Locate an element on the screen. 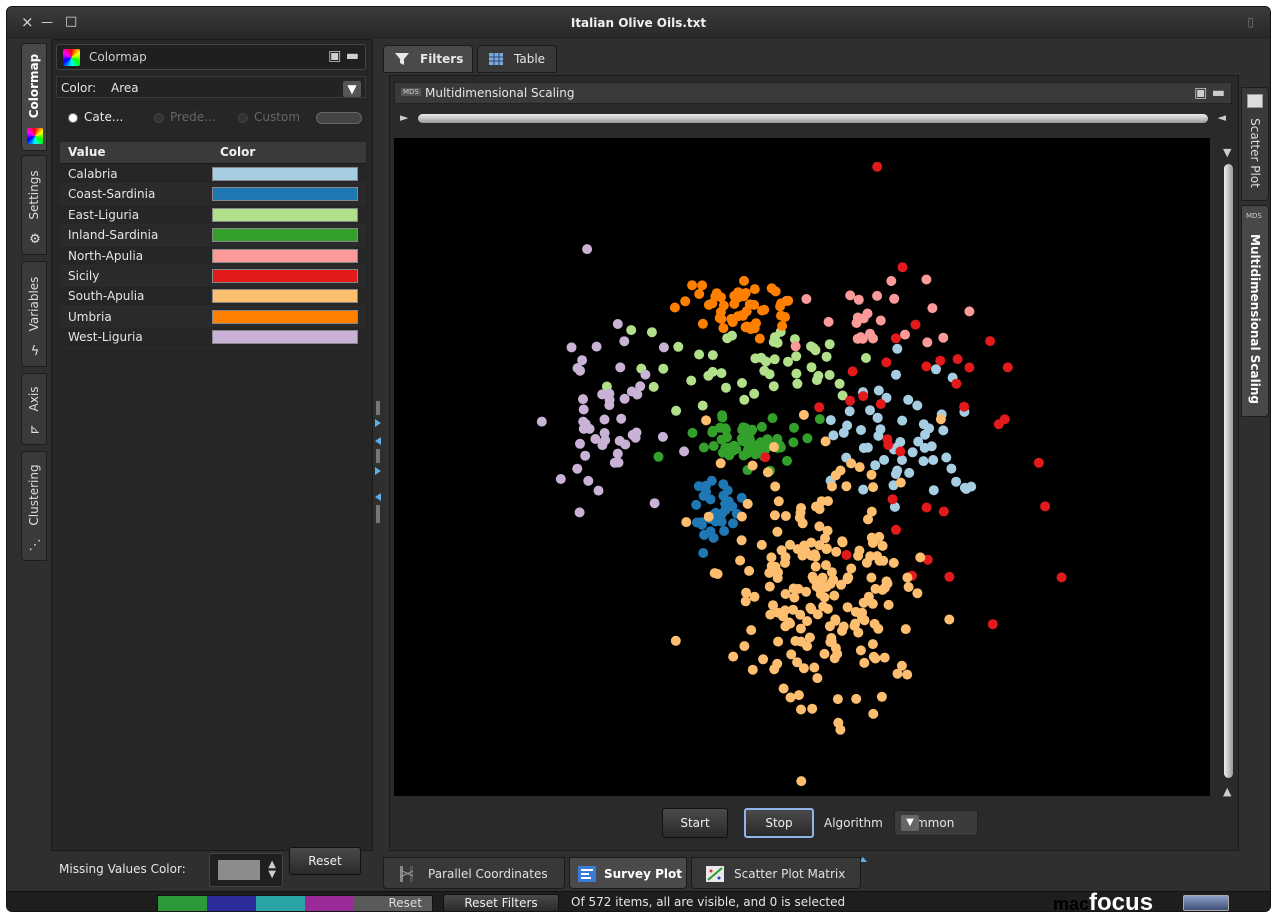  tab-filters: Filters is located at coordinates (428, 59).